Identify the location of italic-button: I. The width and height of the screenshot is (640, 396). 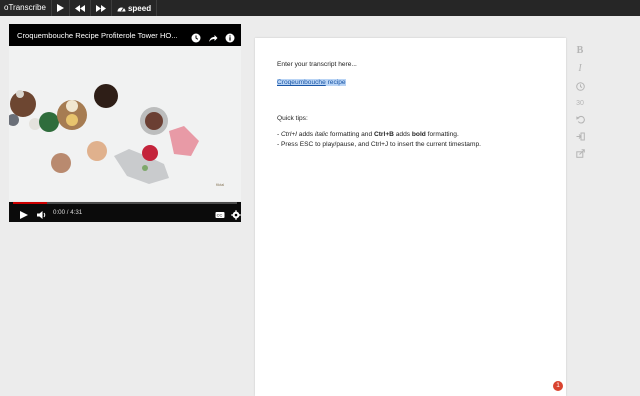
(580, 68).